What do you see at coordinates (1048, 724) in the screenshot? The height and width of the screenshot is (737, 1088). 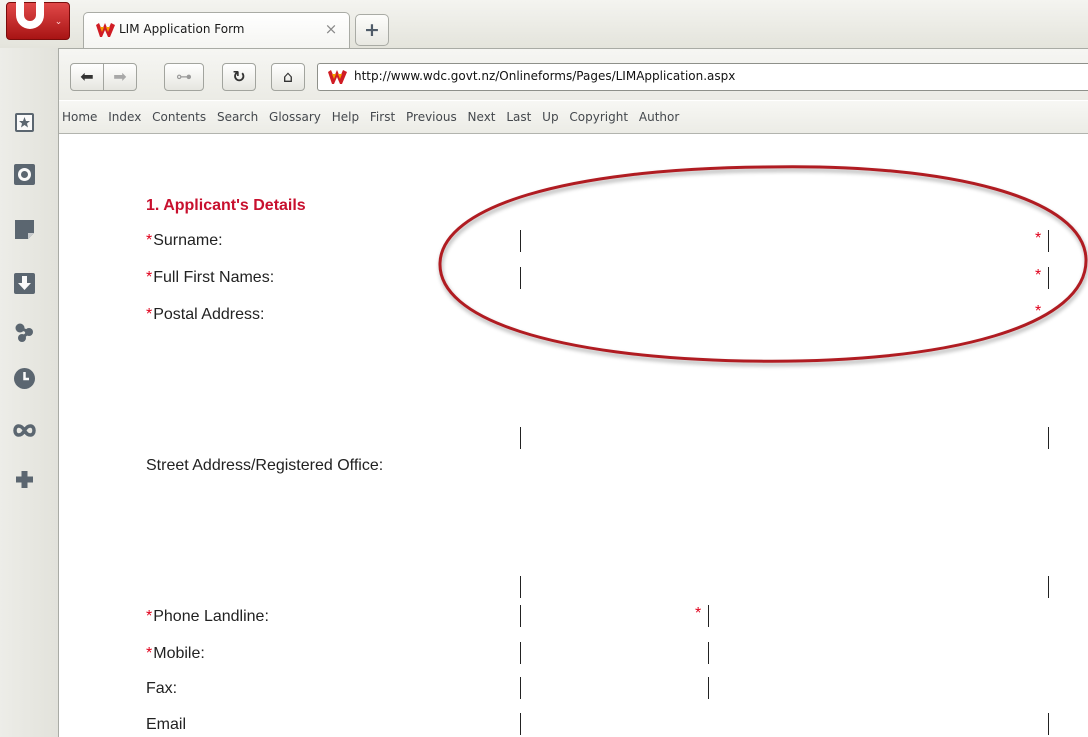 I see `email-field-right-edge` at bounding box center [1048, 724].